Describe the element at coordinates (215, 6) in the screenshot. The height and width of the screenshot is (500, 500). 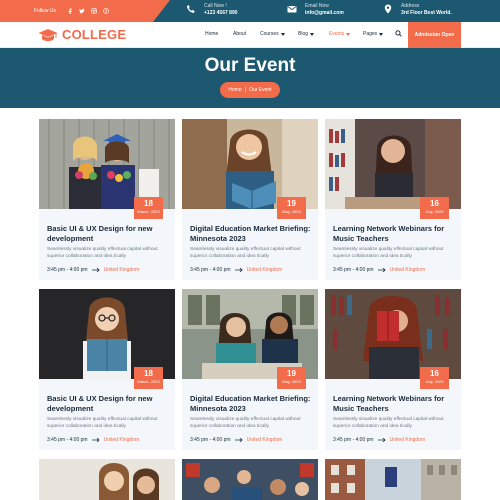
I see `call-label: Call Now !` at that location.